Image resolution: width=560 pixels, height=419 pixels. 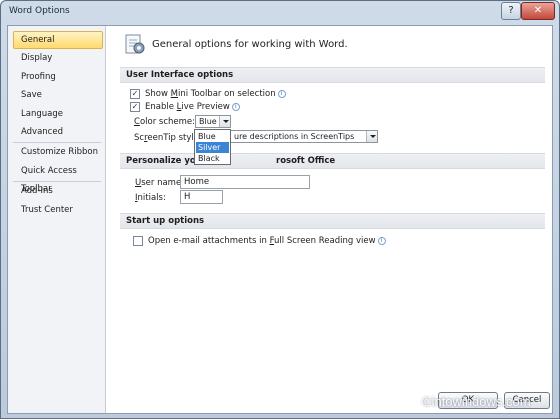 I want to click on mini-toolbar-label: Show Mini Toolbar on selection i, so click(x=215, y=94).